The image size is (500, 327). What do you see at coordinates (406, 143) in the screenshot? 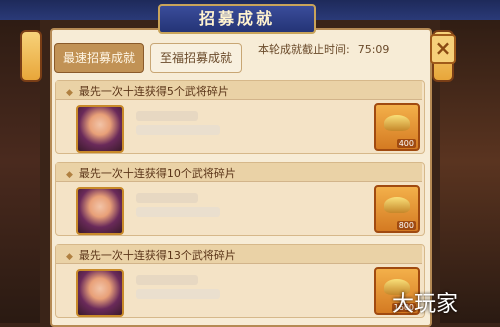
I see `reward-count: 400` at bounding box center [406, 143].